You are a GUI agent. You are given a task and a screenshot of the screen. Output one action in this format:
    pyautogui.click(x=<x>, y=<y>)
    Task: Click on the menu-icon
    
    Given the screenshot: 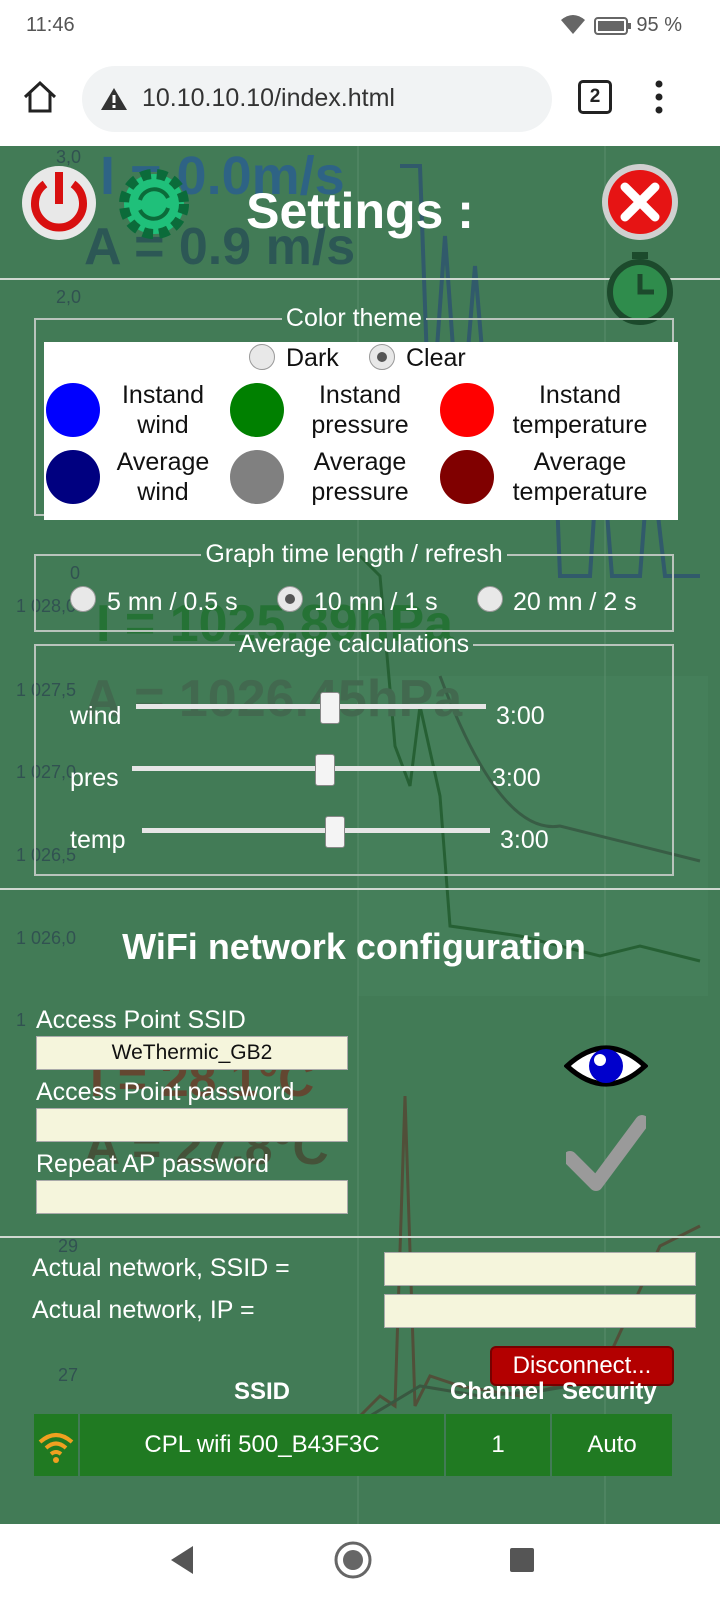 What is the action you would take?
    pyautogui.click(x=659, y=97)
    